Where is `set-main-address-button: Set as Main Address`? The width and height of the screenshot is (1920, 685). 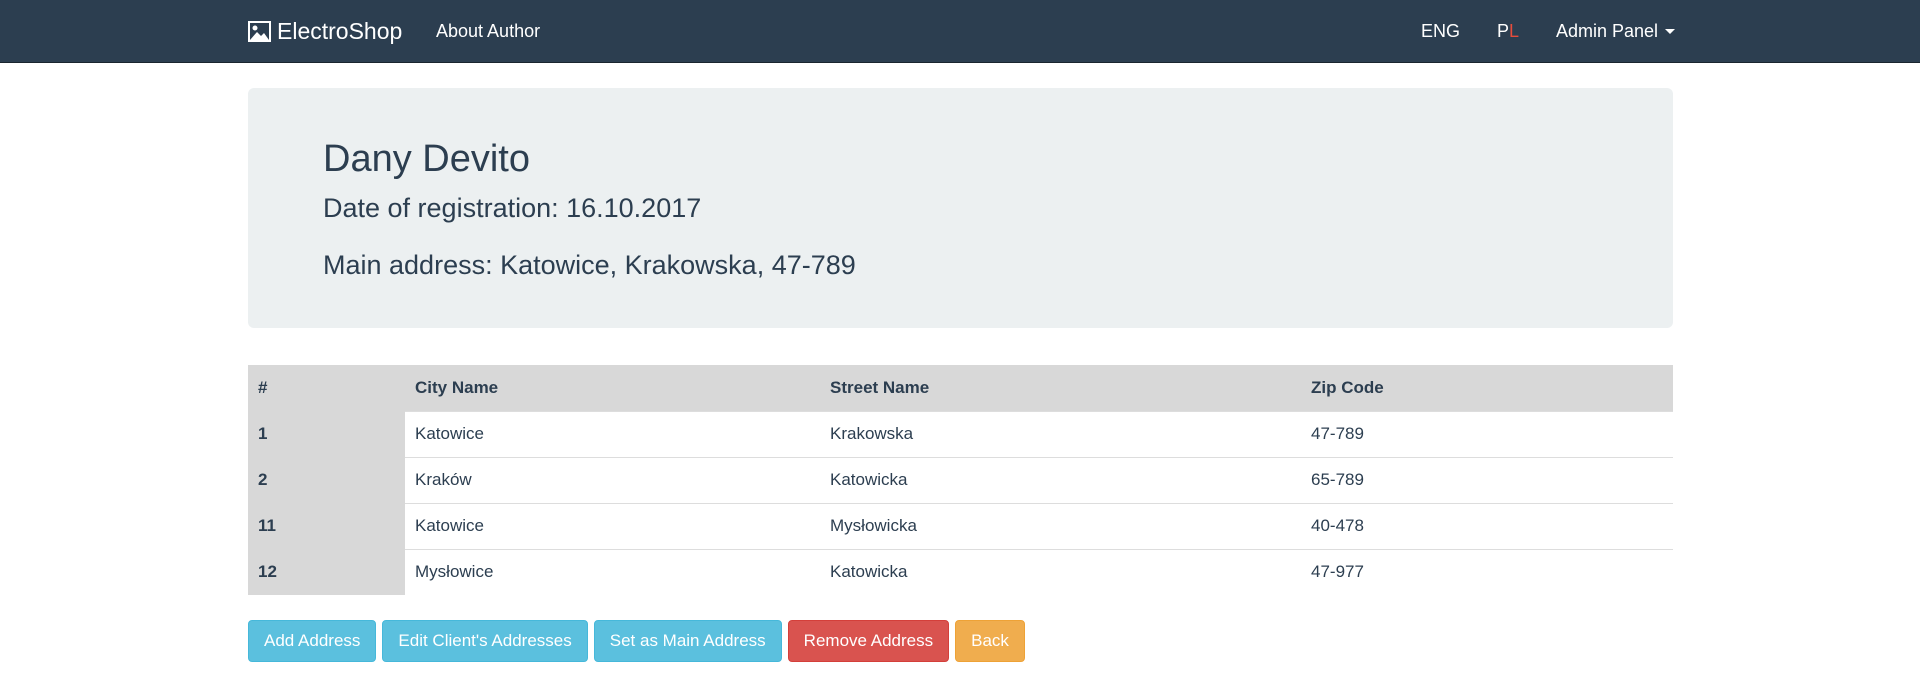
set-main-address-button: Set as Main Address is located at coordinates (687, 641).